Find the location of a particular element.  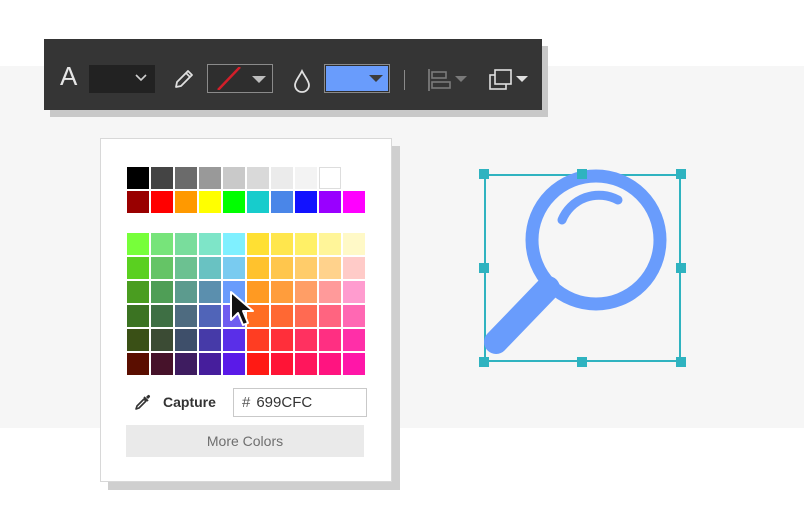

magnifier-icon is located at coordinates (583, 268).